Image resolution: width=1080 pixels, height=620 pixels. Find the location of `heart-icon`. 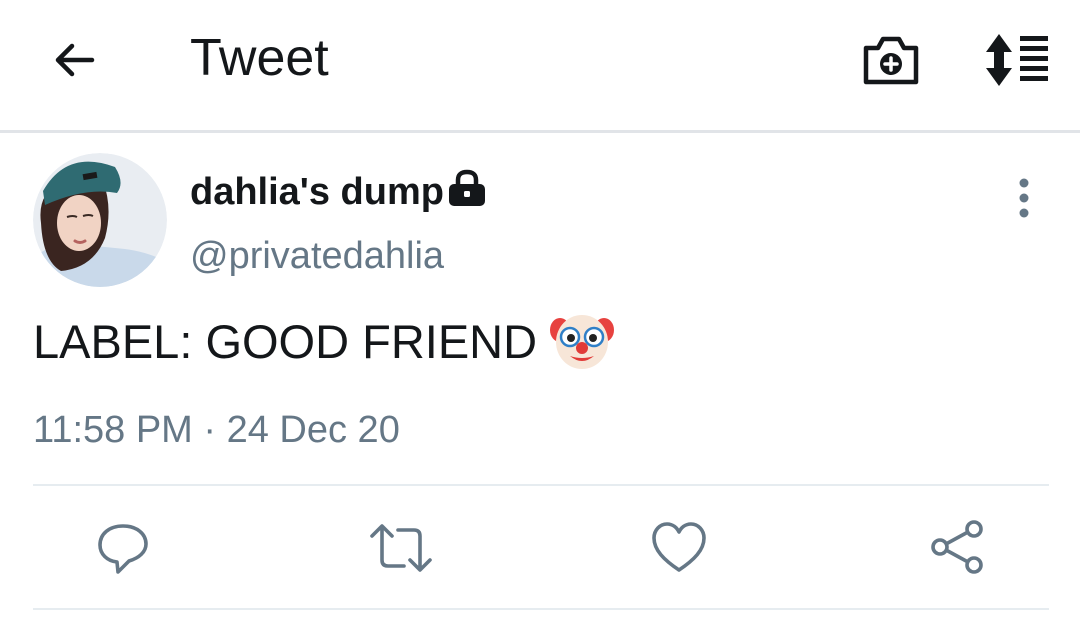

heart-icon is located at coordinates (679, 548).